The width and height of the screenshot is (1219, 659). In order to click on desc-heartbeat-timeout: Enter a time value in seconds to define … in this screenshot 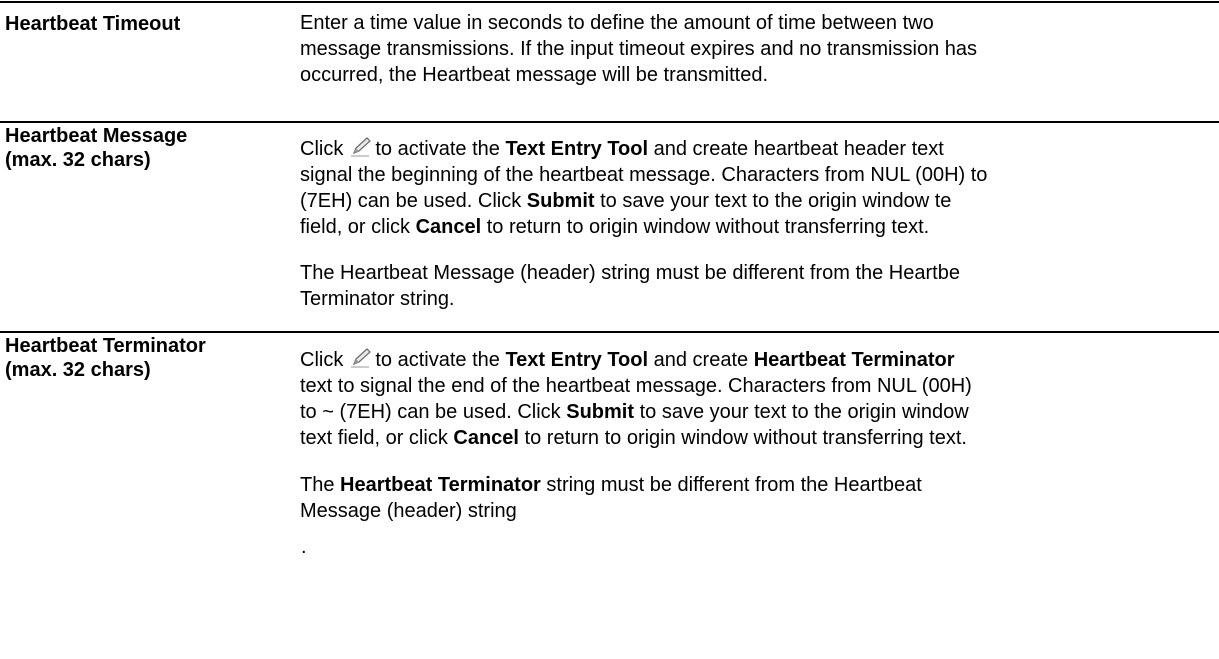, I will do `click(759, 49)`.